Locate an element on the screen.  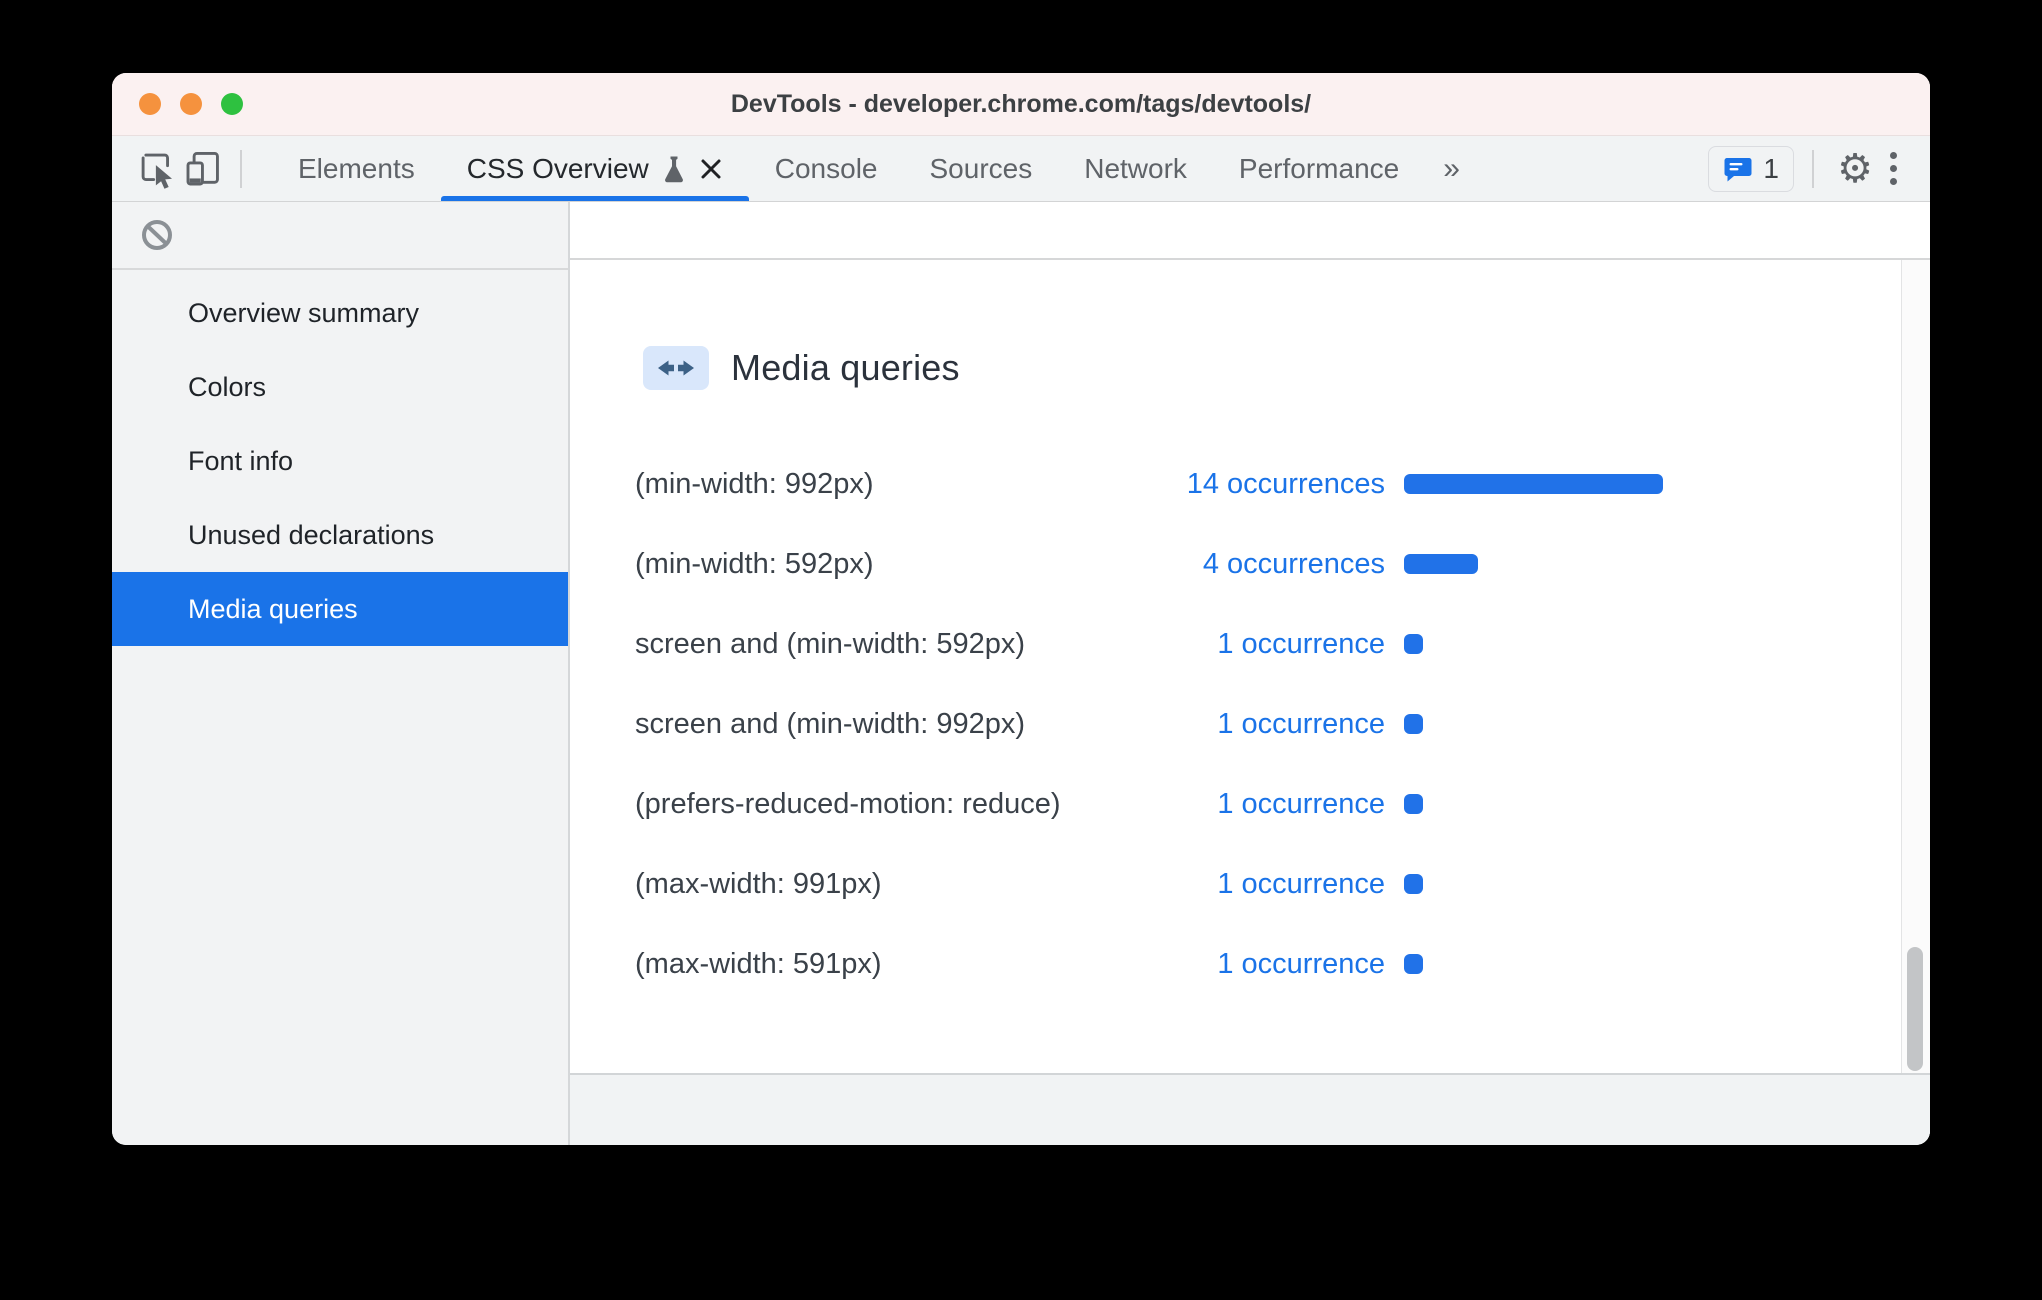
close-tab-icon is located at coordinates (711, 169).